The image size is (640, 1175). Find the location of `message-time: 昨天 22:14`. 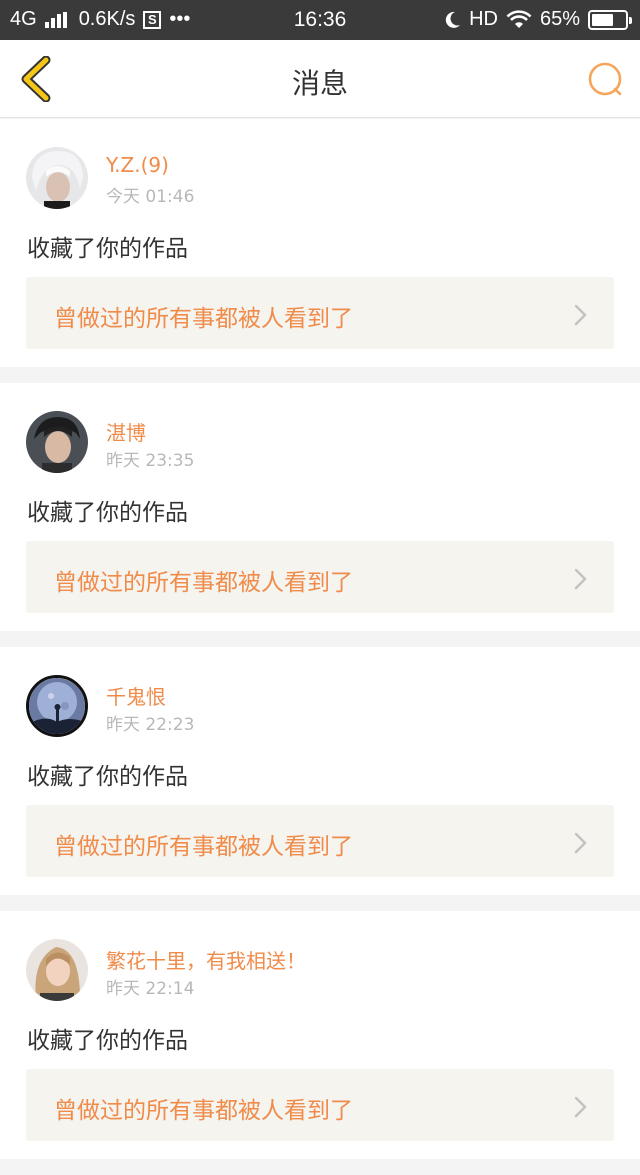

message-time: 昨天 22:14 is located at coordinates (150, 989).